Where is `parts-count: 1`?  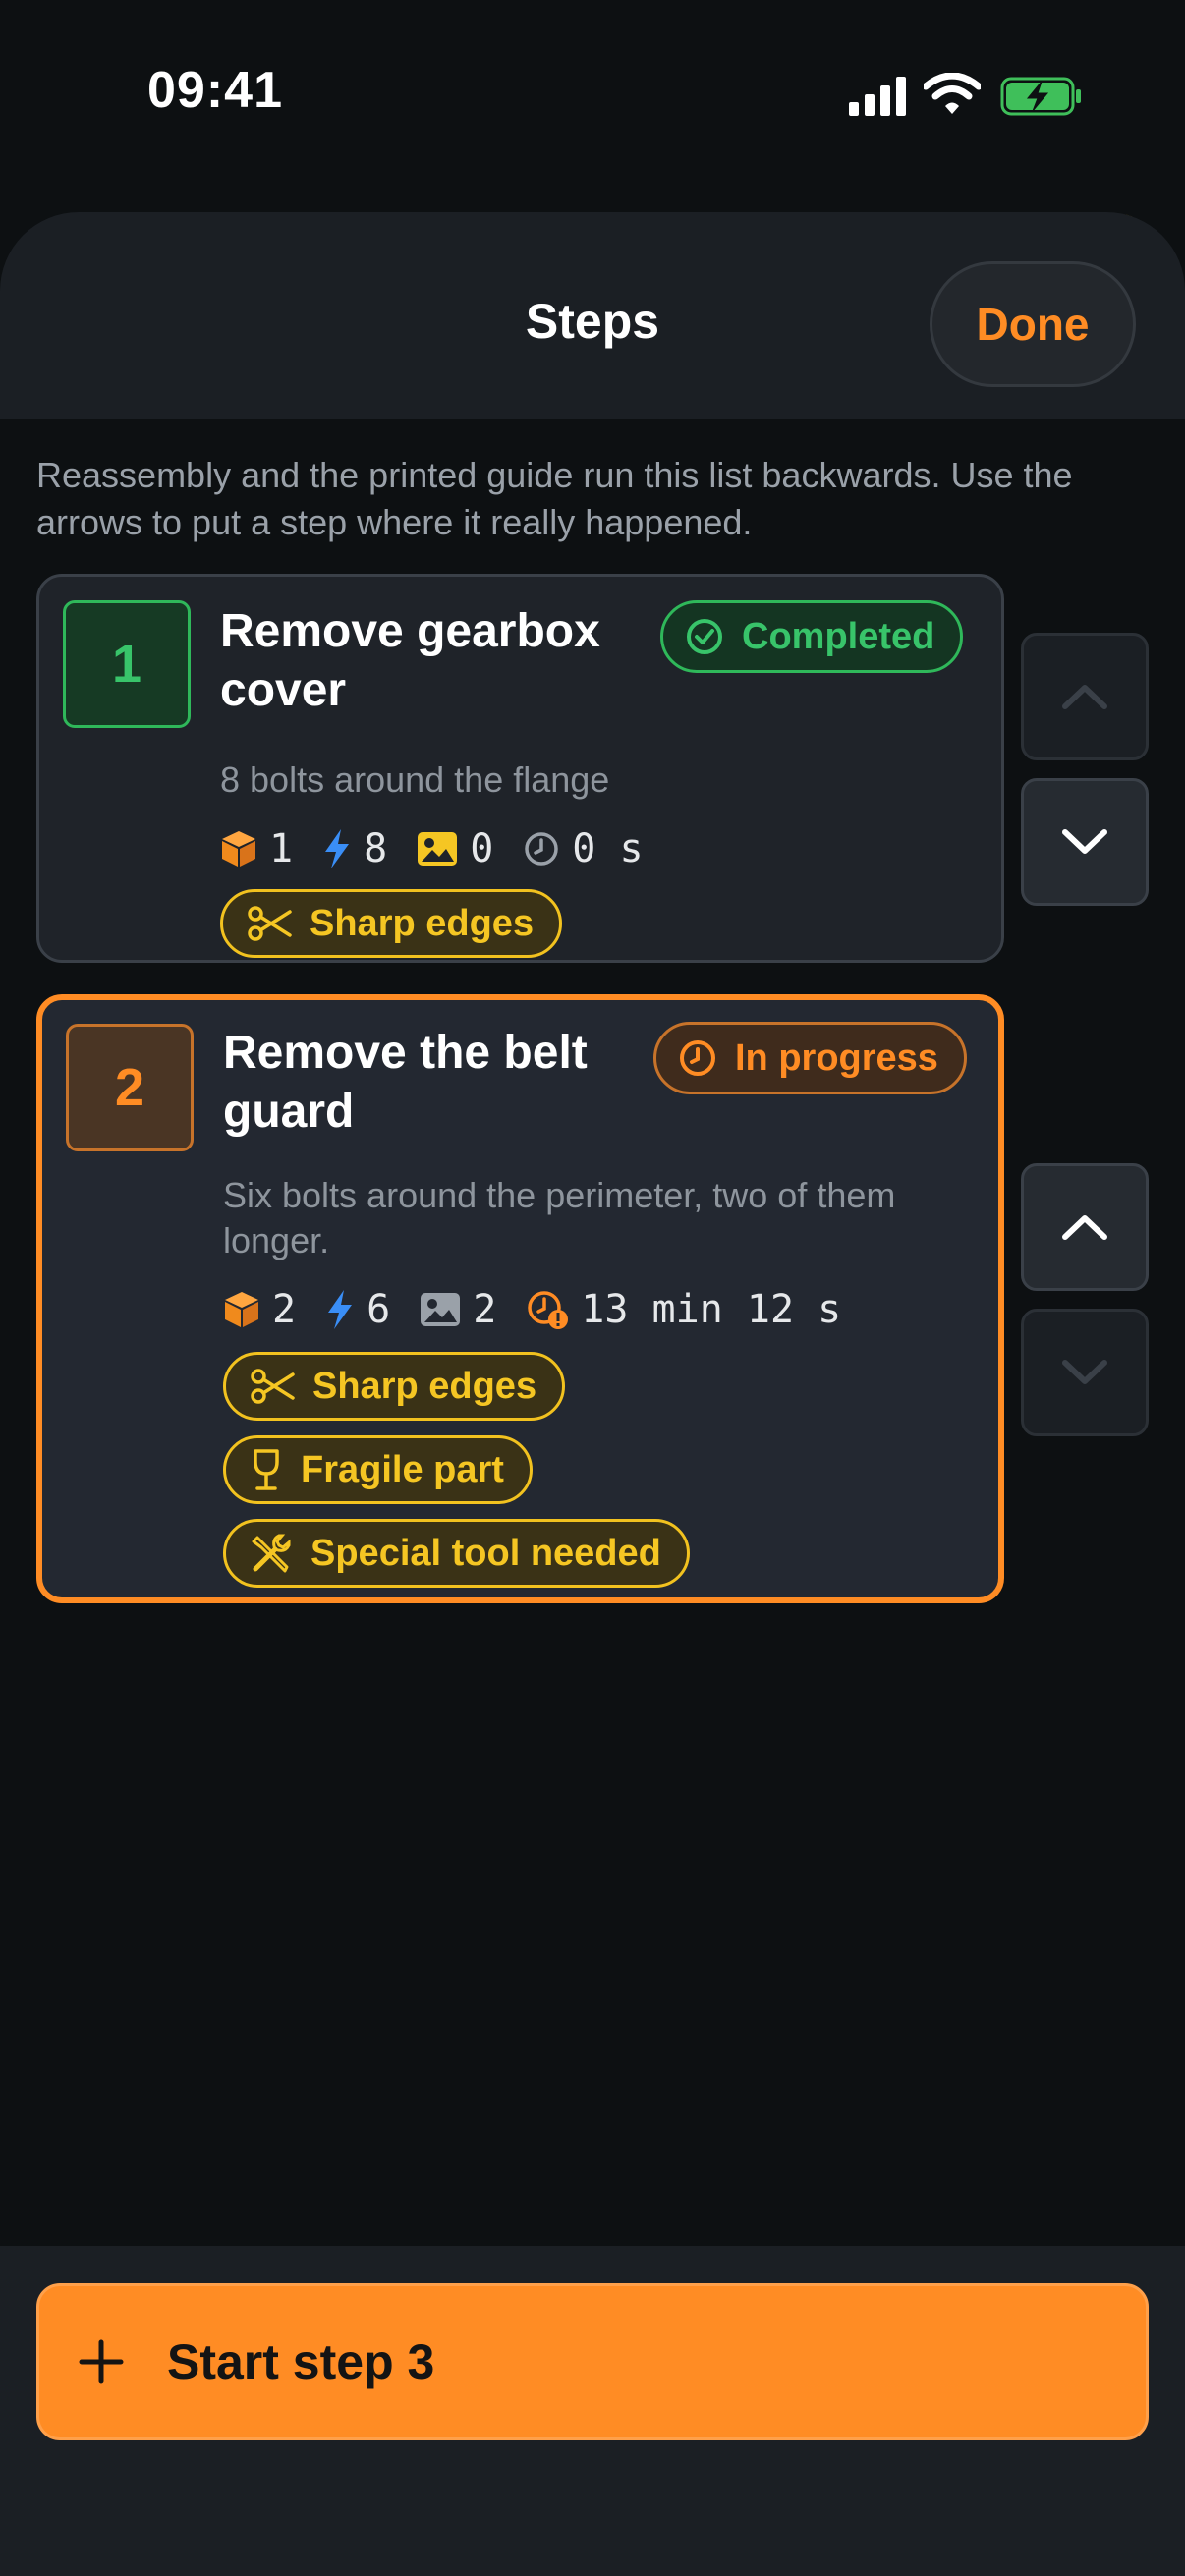 parts-count: 1 is located at coordinates (282, 848).